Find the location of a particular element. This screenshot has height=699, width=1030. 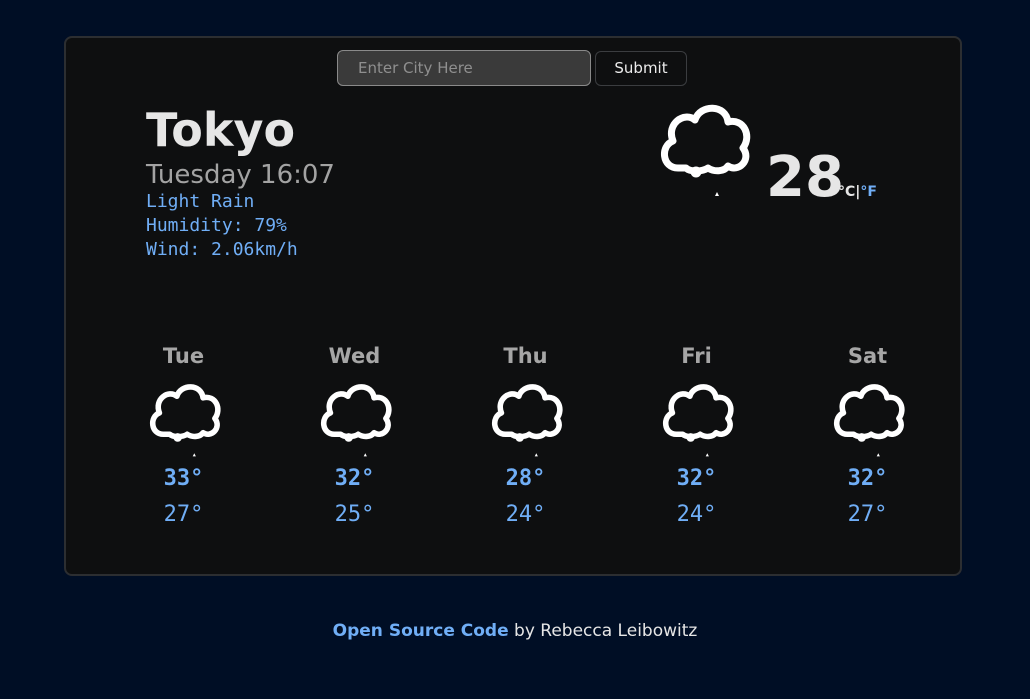

current-datetime: Tuesday 16:07 is located at coordinates (240, 175).